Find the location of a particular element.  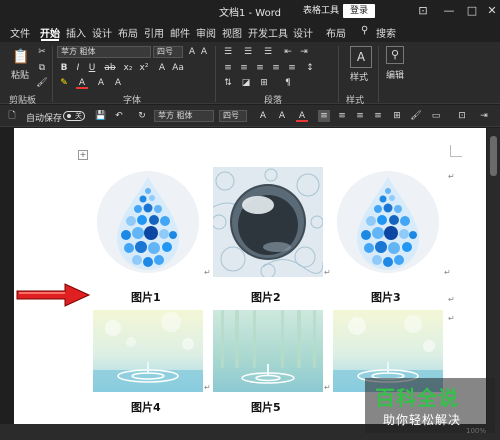

italic-icon: I is located at coordinates (78, 68).